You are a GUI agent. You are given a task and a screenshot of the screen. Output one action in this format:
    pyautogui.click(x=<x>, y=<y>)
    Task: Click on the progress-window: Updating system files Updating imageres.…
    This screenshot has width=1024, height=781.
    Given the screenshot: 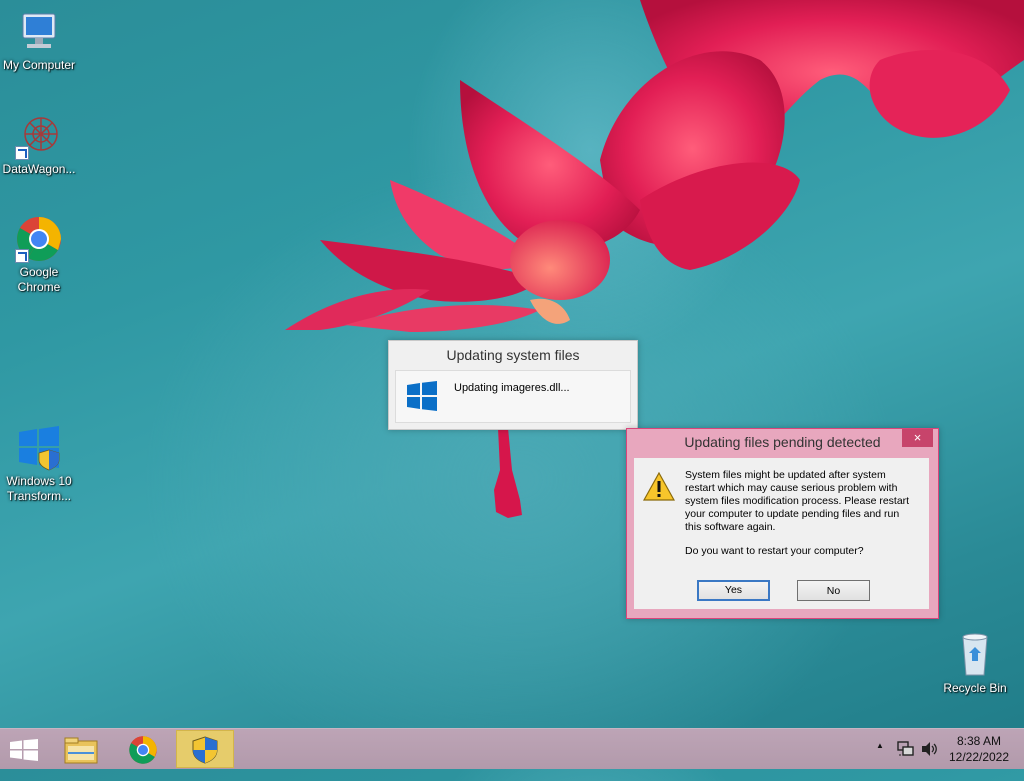 What is the action you would take?
    pyautogui.click(x=513, y=385)
    